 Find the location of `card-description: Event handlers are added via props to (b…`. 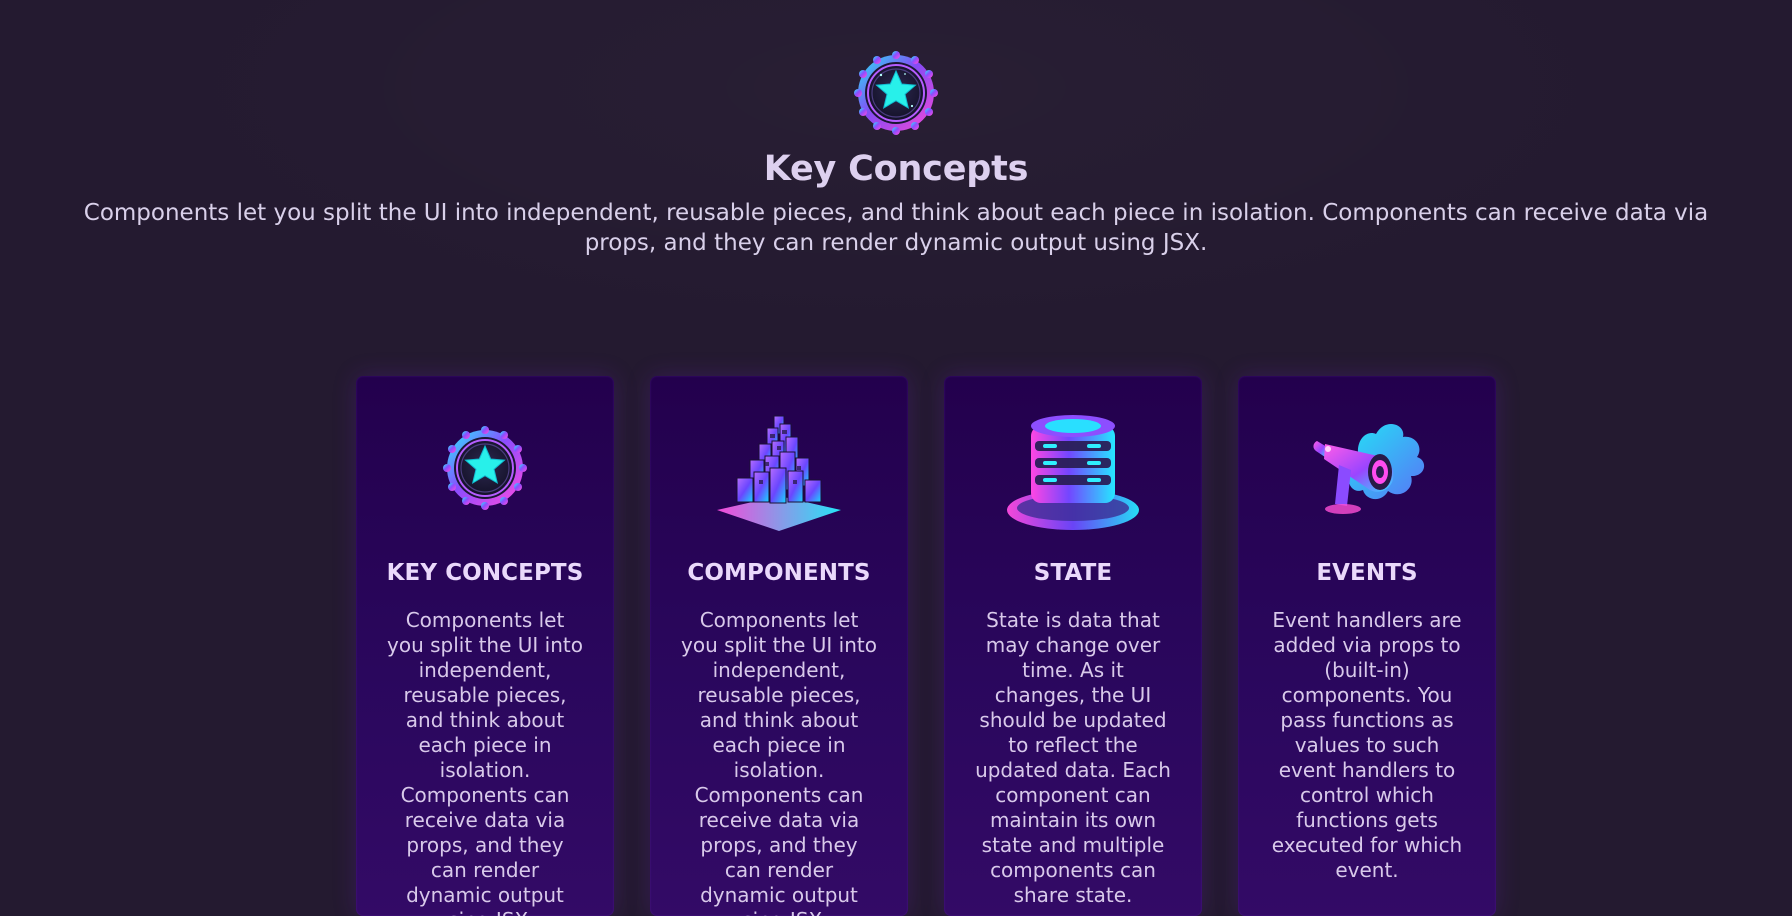

card-description: Event handlers are added via props to (b… is located at coordinates (1367, 745).